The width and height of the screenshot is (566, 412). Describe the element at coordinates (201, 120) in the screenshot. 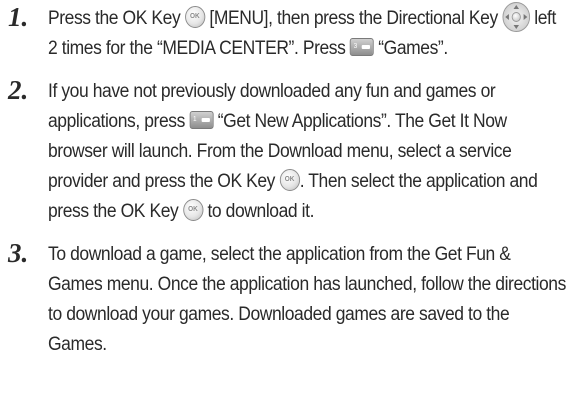

I see `number-1-key-icon: 1` at that location.